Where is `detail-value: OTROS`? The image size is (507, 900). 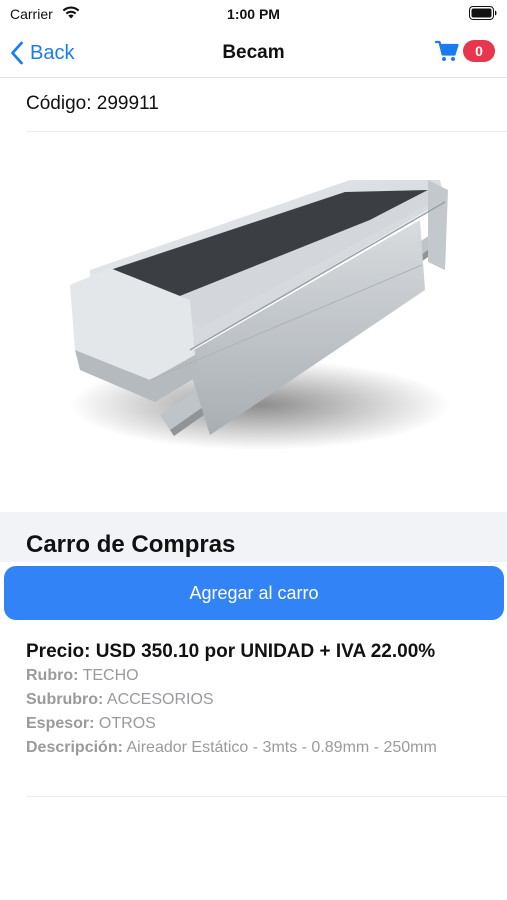
detail-value: OTROS is located at coordinates (127, 723).